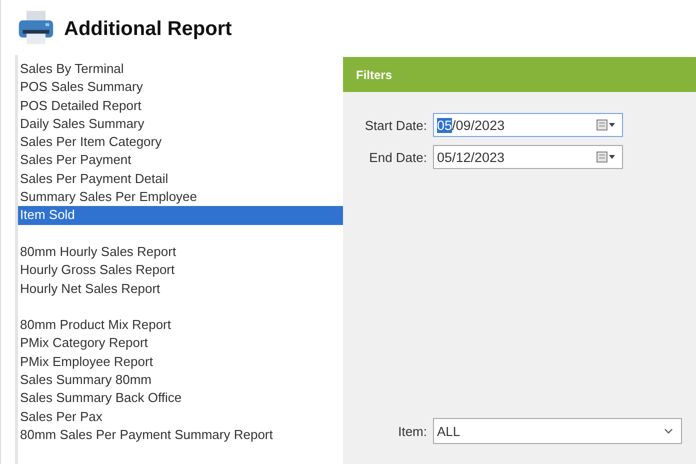  What do you see at coordinates (180, 124) in the screenshot?
I see `report-list-item: Daily Sales Summary` at bounding box center [180, 124].